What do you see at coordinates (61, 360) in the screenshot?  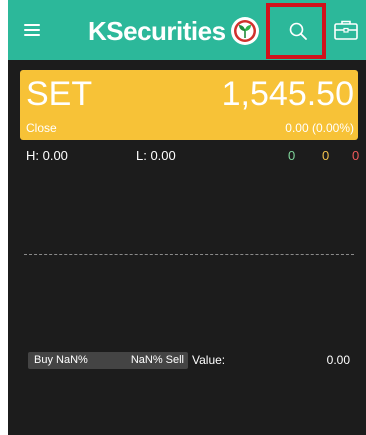 I see `buy-ratio: Buy NaN%` at bounding box center [61, 360].